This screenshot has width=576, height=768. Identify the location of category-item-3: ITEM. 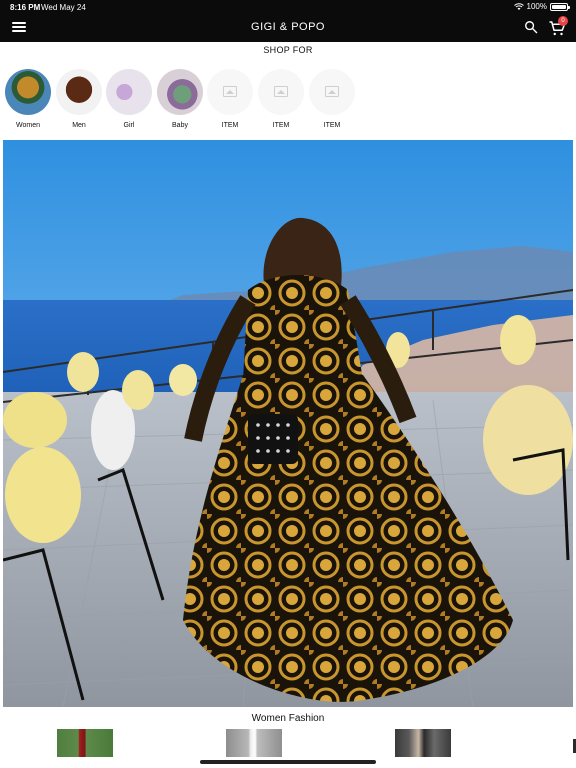
(332, 97).